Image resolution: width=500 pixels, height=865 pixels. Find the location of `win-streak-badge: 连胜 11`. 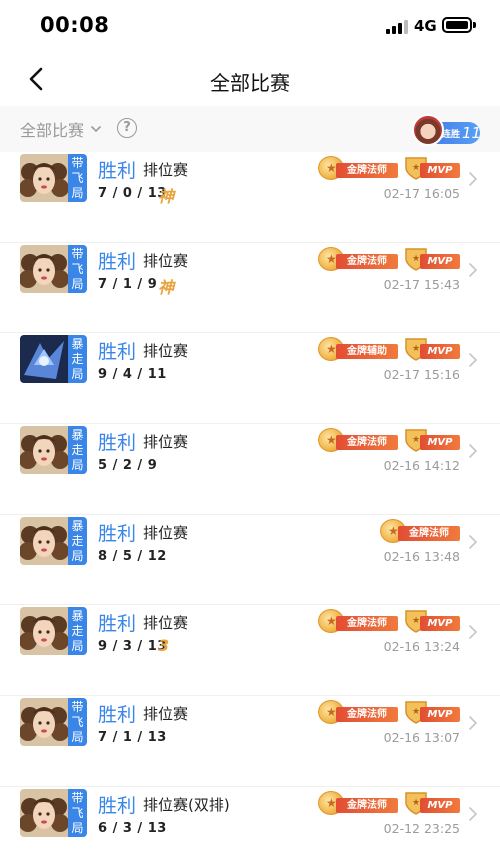

win-streak-badge: 连胜 11 is located at coordinates (447, 130).